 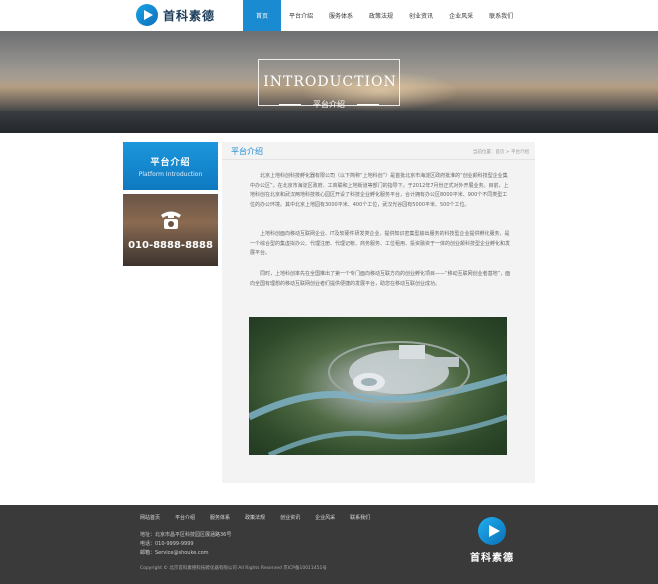 I want to click on footer-link-platform: 平台介绍, so click(x=185, y=517).